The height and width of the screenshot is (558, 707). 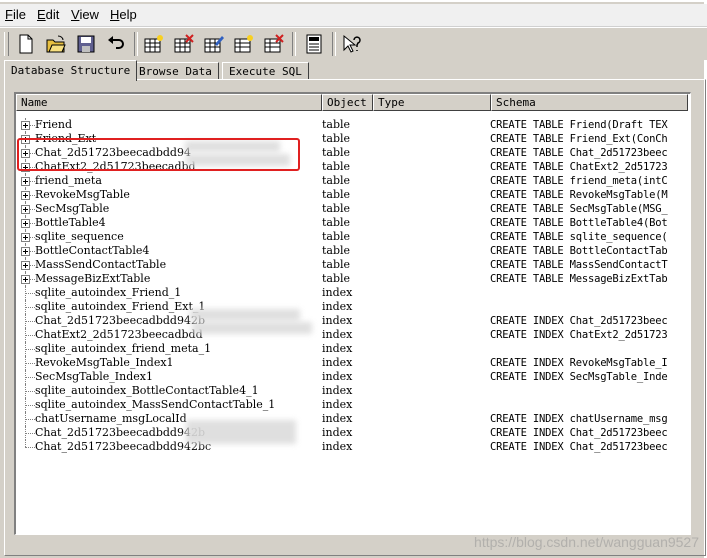 What do you see at coordinates (104, 362) in the screenshot?
I see `row-name: RevokeMsgTable_Index1` at bounding box center [104, 362].